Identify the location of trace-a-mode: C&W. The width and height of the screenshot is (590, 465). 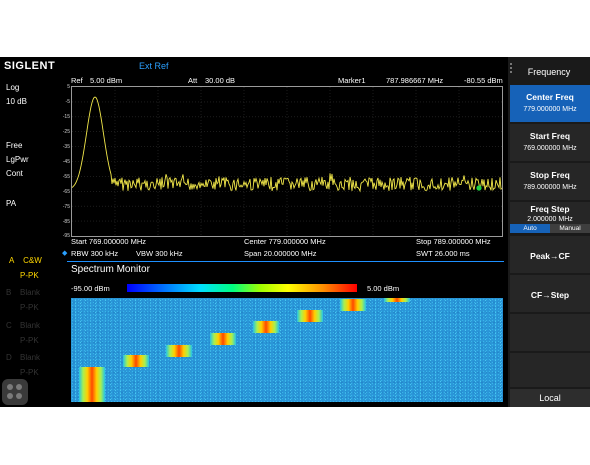
(32, 260).